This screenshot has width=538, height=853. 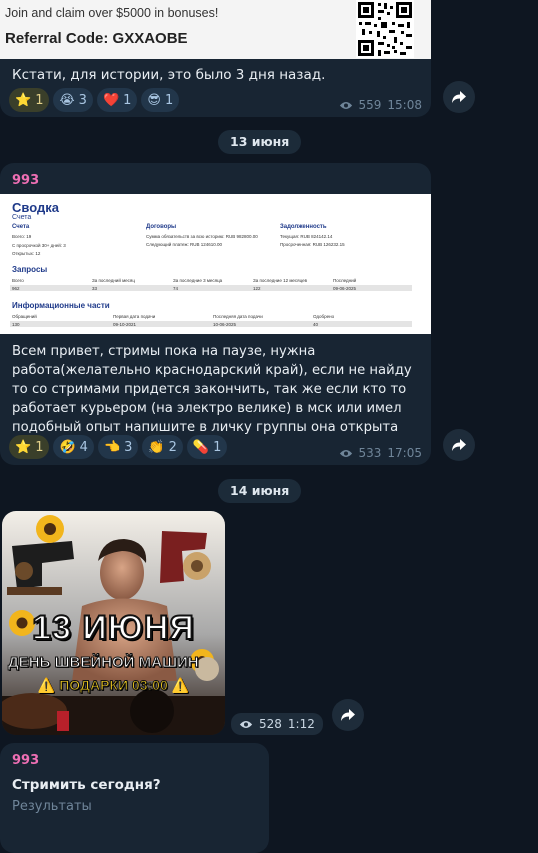 I want to click on reaction-rofl: 🤣 4, so click(x=73, y=447).